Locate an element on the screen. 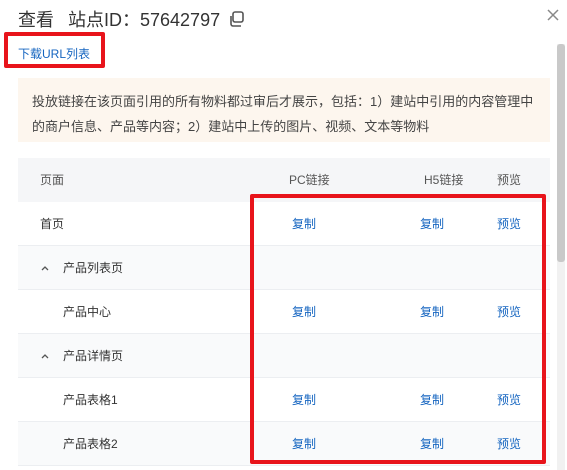 The image size is (567, 470). scrollbar-thumb is located at coordinates (561, 153).